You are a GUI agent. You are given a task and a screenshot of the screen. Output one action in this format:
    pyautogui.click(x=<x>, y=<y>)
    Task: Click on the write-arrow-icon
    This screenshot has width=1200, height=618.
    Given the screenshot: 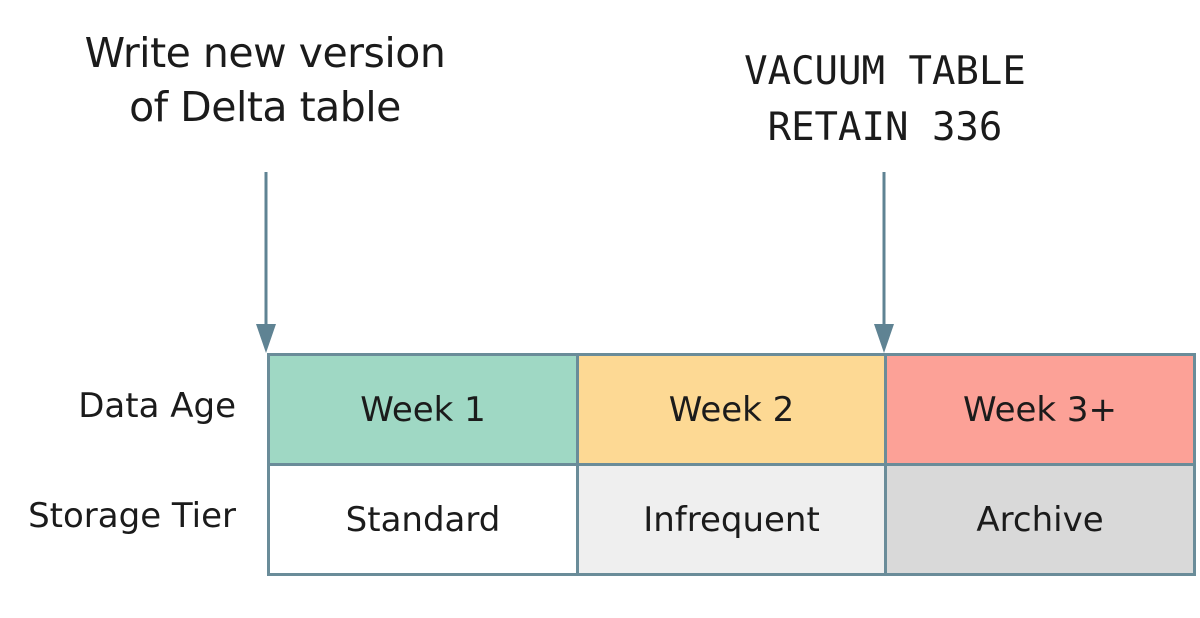 What is the action you would take?
    pyautogui.click(x=266, y=262)
    